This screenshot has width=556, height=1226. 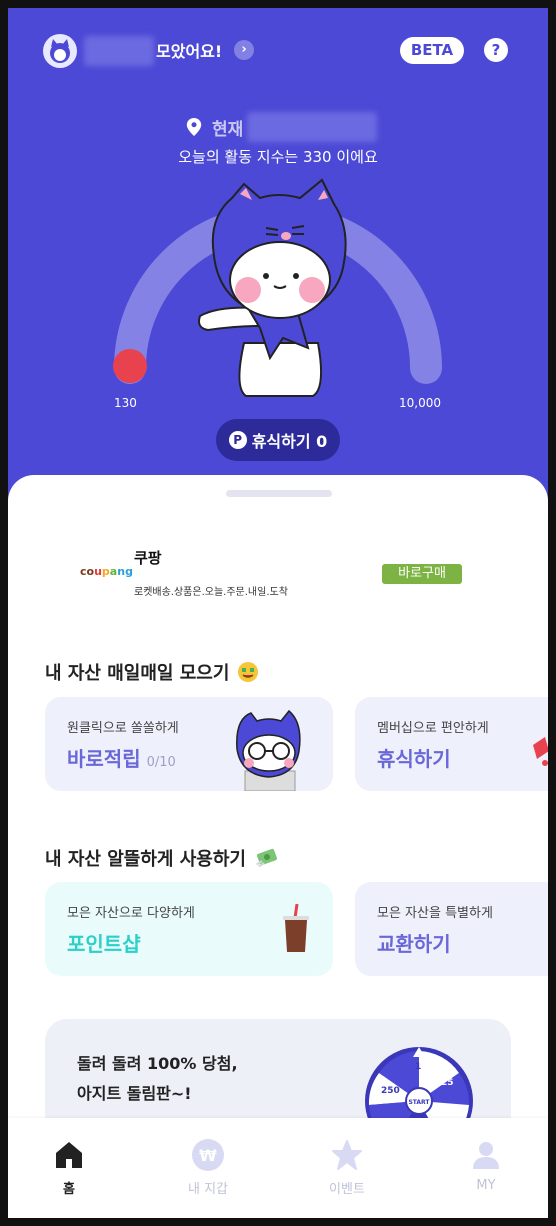 What do you see at coordinates (134, 1093) in the screenshot?
I see `roulette-line2: 아지트 돌림판~!` at bounding box center [134, 1093].